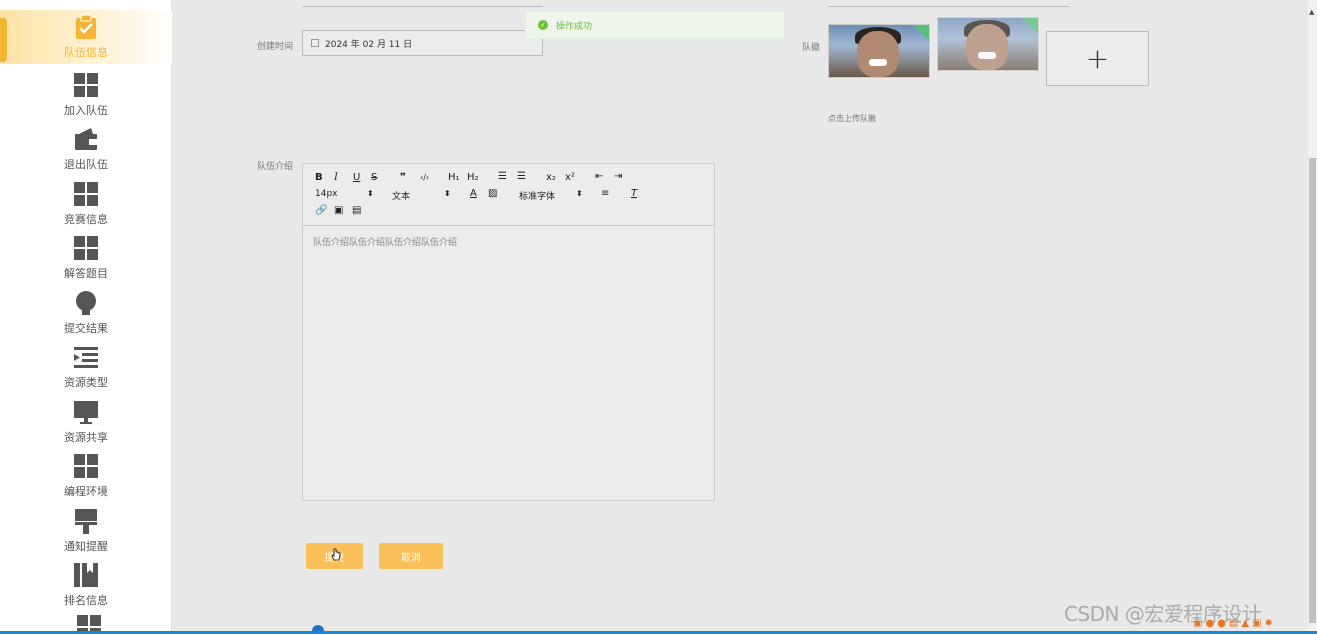  What do you see at coordinates (86, 357) in the screenshot?
I see `indent-list-icon` at bounding box center [86, 357].